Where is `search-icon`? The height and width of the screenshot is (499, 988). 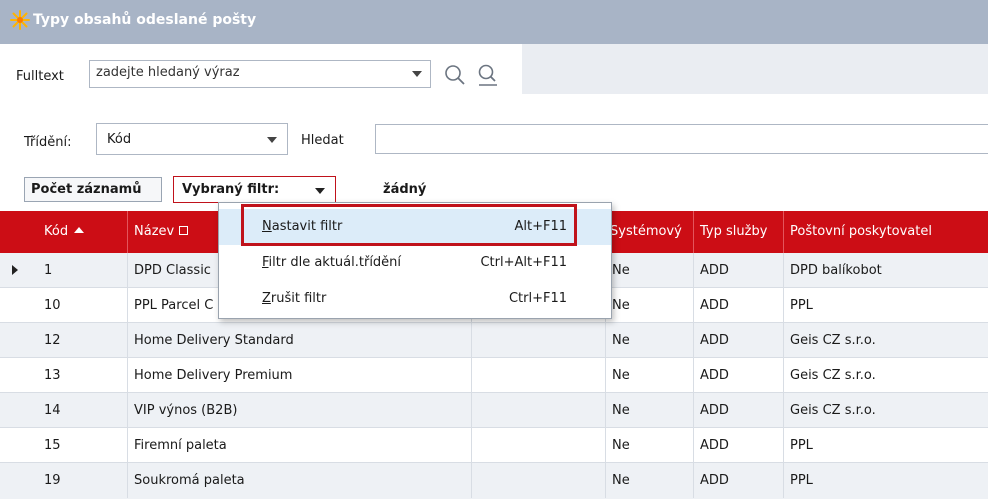
search-icon is located at coordinates (455, 75).